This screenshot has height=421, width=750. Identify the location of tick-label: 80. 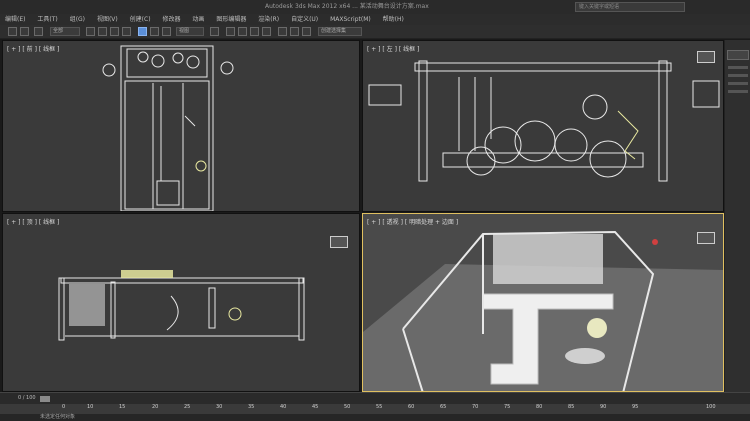
(539, 407).